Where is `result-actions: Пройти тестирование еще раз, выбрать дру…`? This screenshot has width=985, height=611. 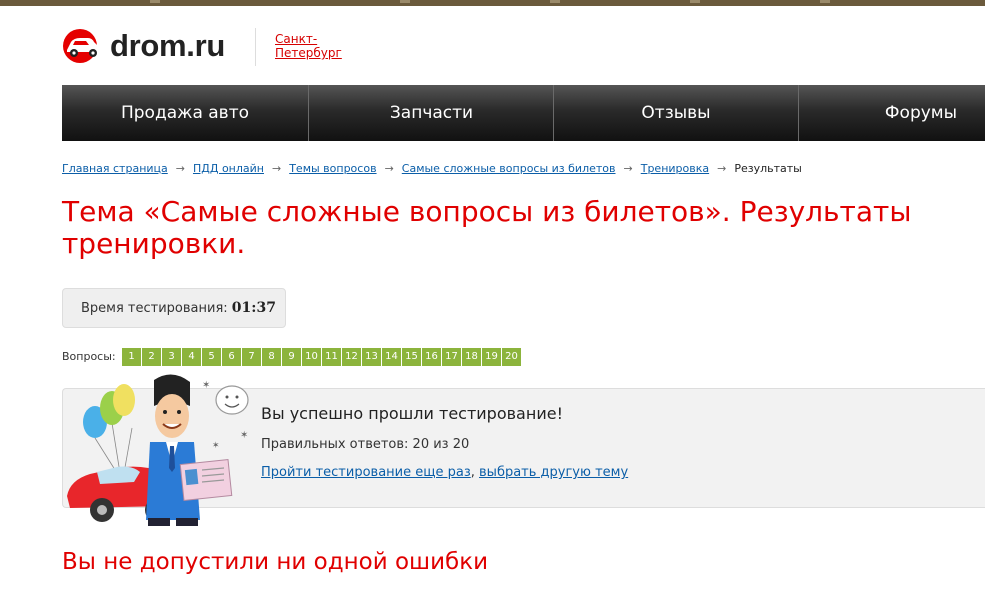
result-actions: Пройти тестирование еще раз, выбрать дру… is located at coordinates (444, 472).